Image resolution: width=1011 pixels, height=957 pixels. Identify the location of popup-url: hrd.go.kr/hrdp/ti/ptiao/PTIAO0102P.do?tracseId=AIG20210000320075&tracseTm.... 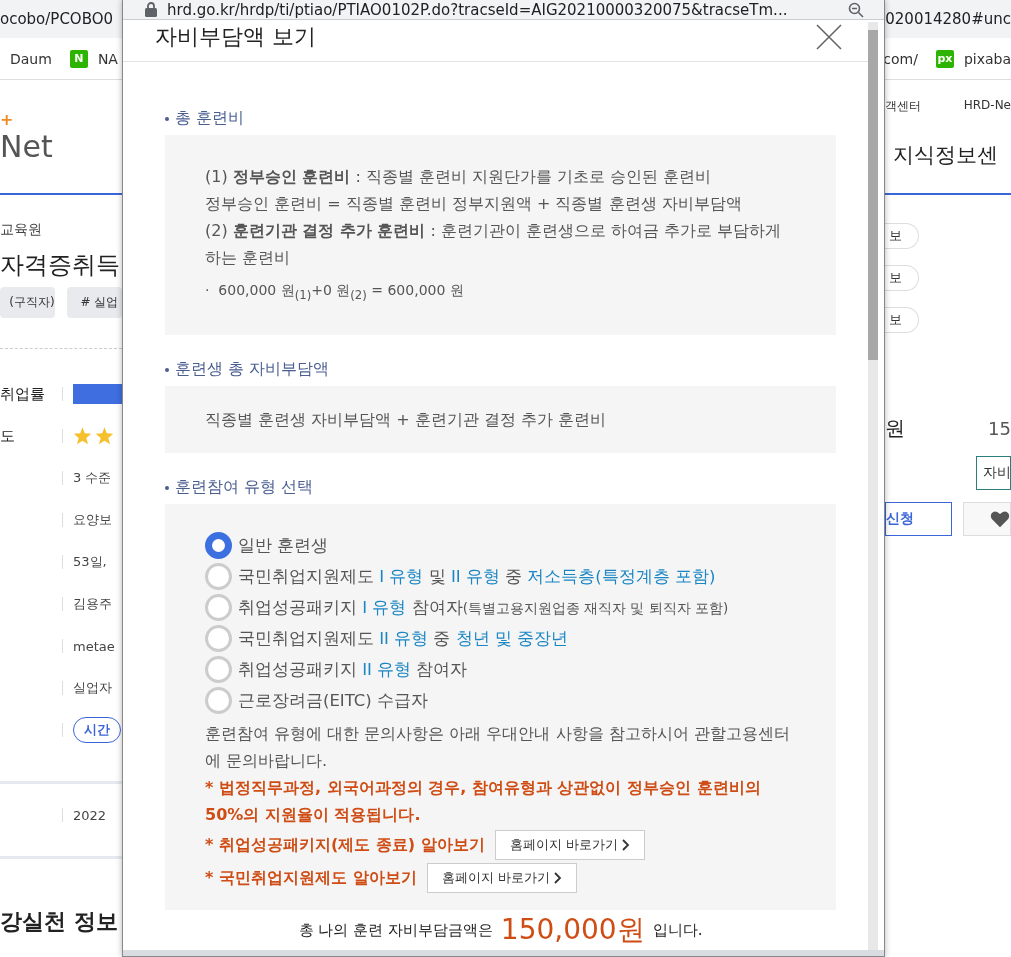
(478, 9).